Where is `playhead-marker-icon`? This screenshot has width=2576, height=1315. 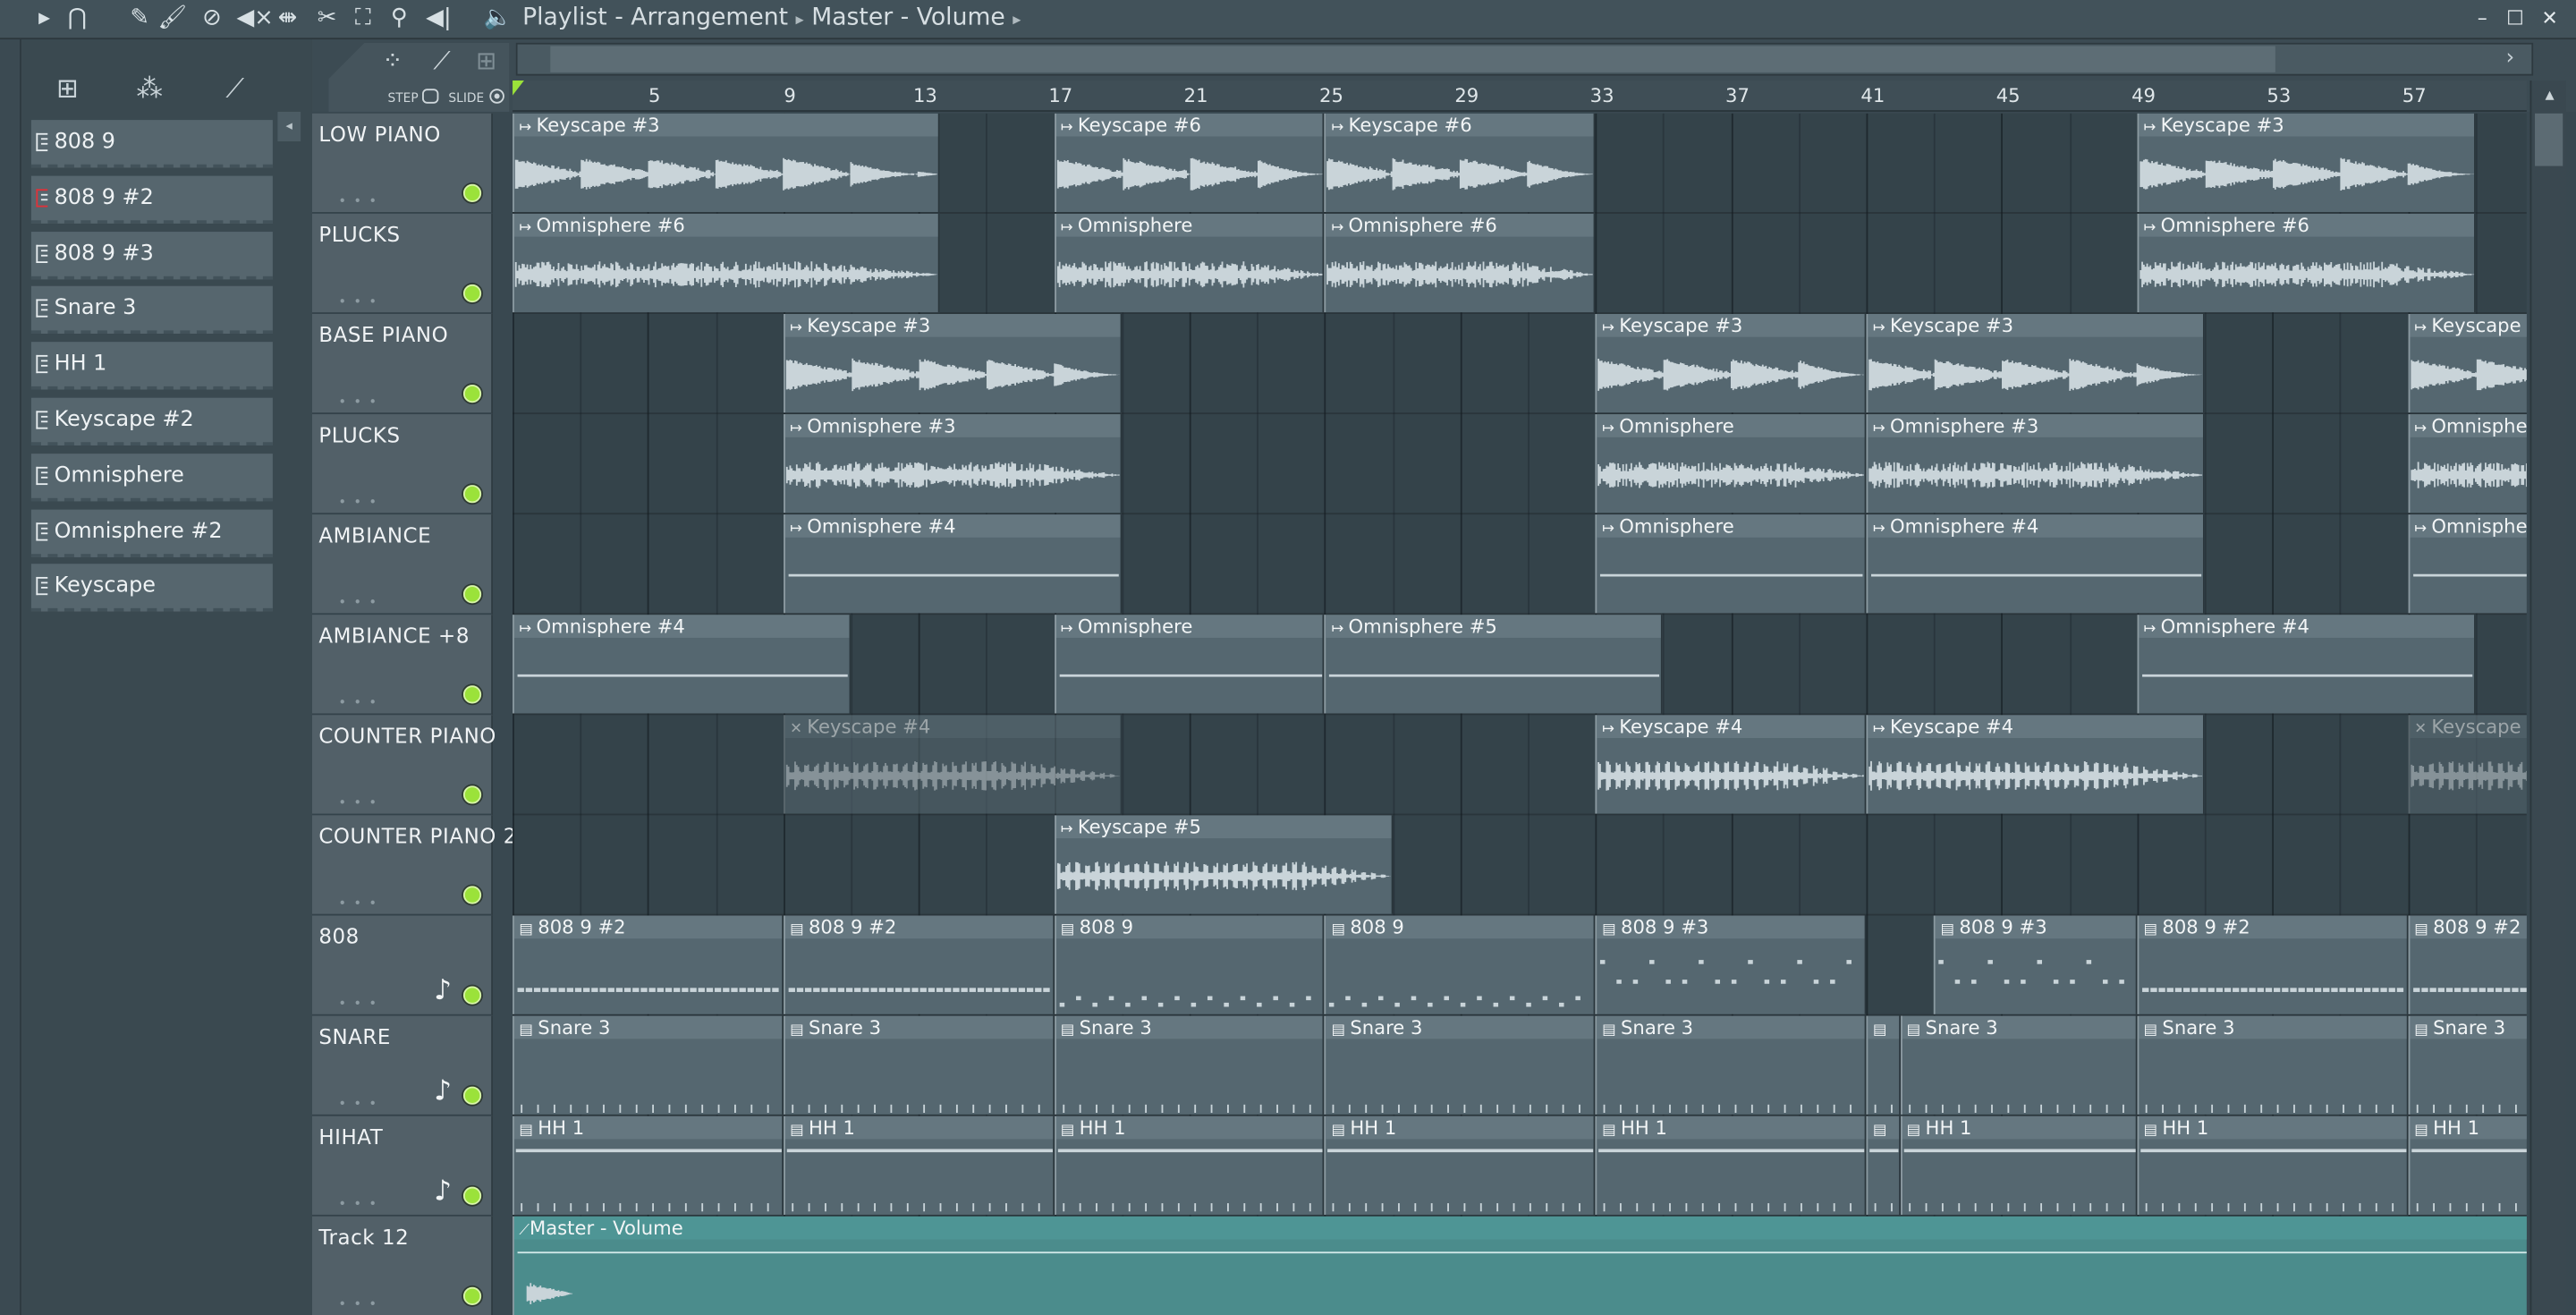 playhead-marker-icon is located at coordinates (518, 88).